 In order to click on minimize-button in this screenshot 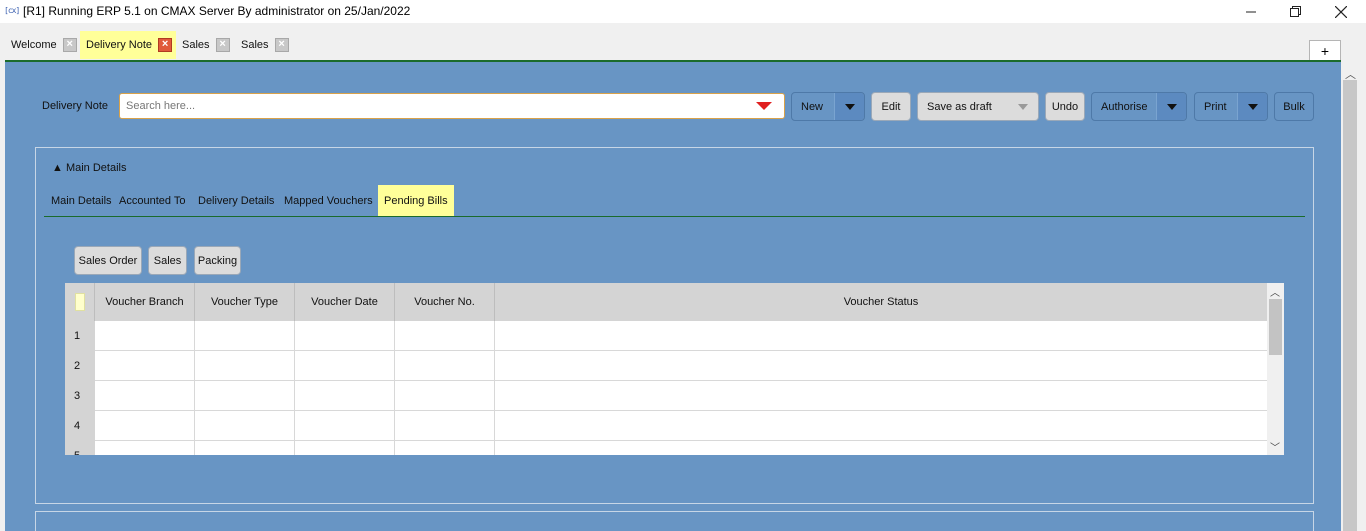, I will do `click(1251, 11)`.